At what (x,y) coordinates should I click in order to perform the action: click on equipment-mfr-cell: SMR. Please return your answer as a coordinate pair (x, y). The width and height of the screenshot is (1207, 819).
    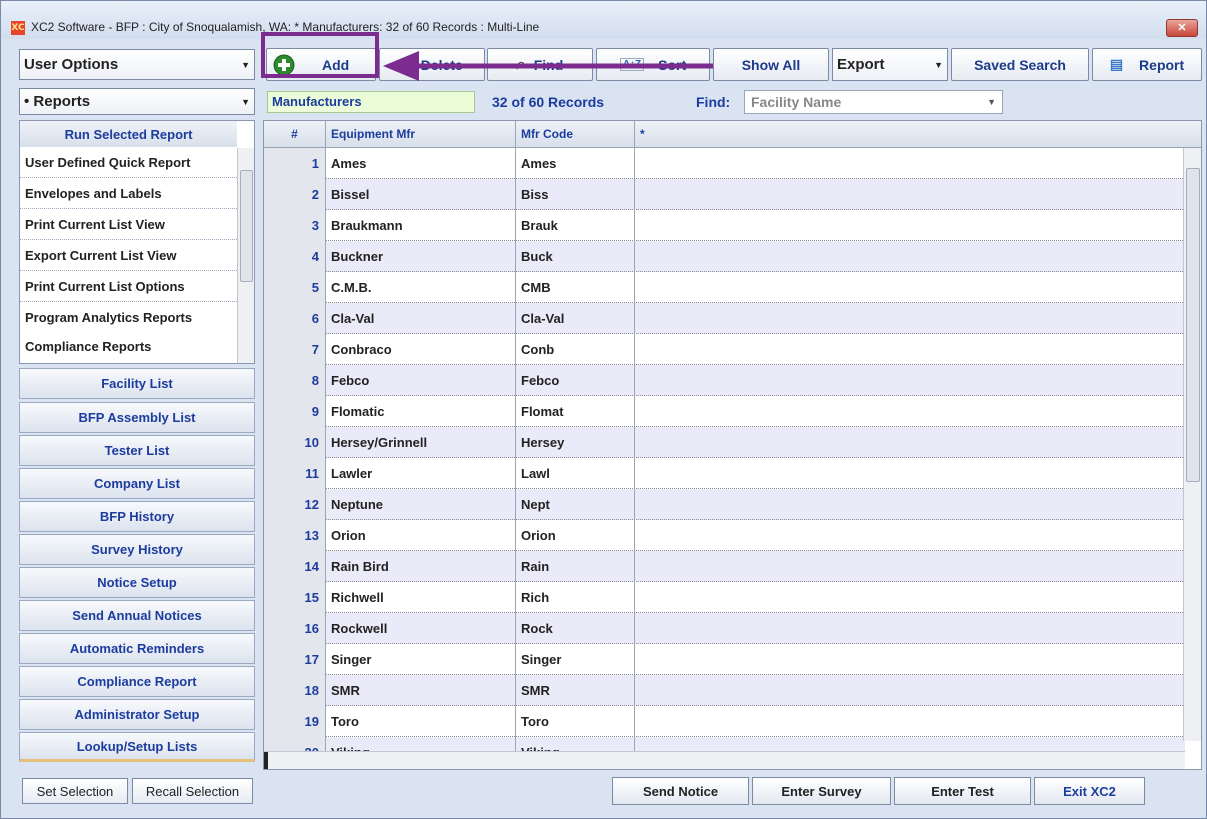
    Looking at the image, I should click on (421, 690).